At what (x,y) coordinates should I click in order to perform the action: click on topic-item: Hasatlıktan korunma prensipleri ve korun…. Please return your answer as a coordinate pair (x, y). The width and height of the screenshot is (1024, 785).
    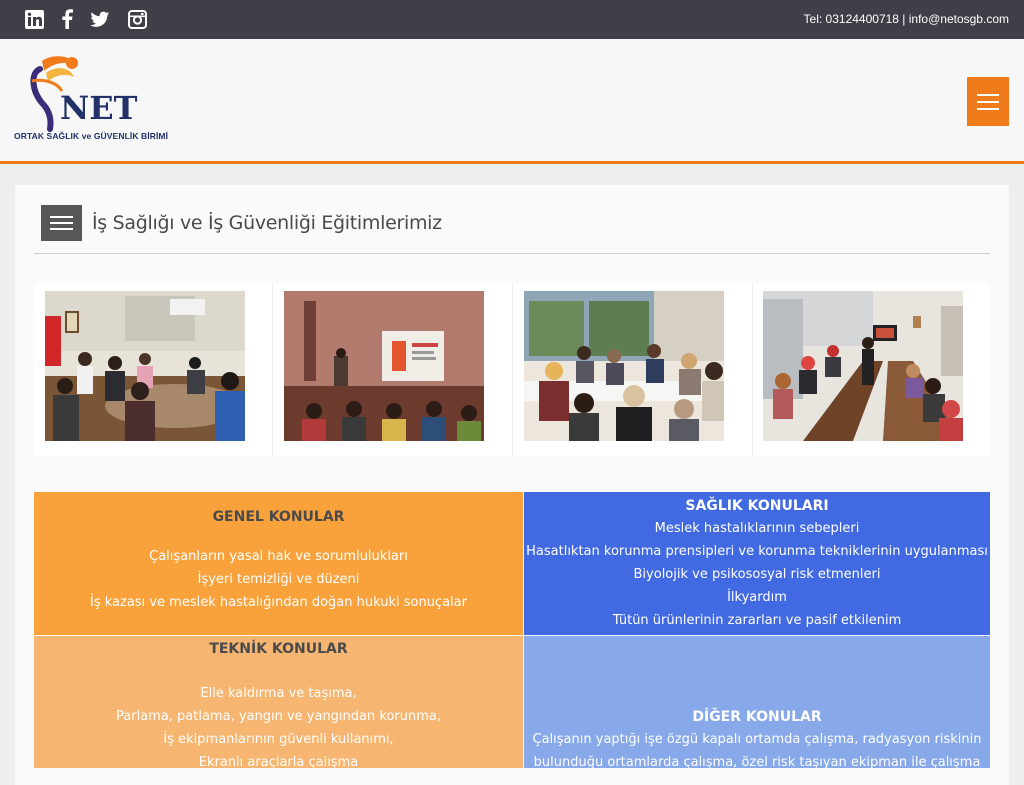
    Looking at the image, I should click on (757, 551).